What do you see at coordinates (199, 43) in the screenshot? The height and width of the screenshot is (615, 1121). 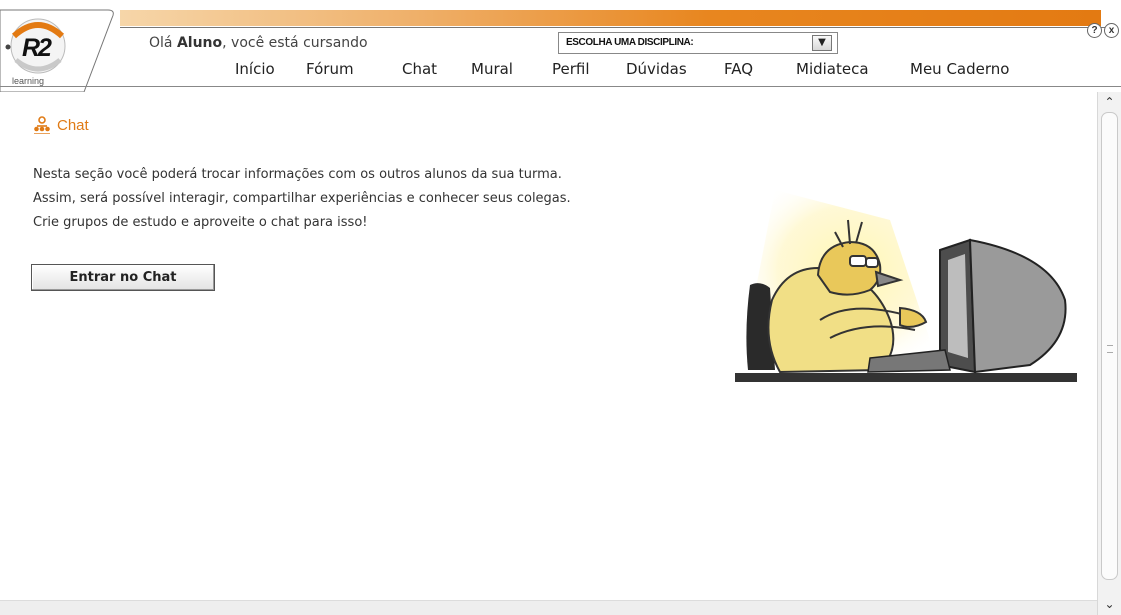 I see `user-name: Aluno` at bounding box center [199, 43].